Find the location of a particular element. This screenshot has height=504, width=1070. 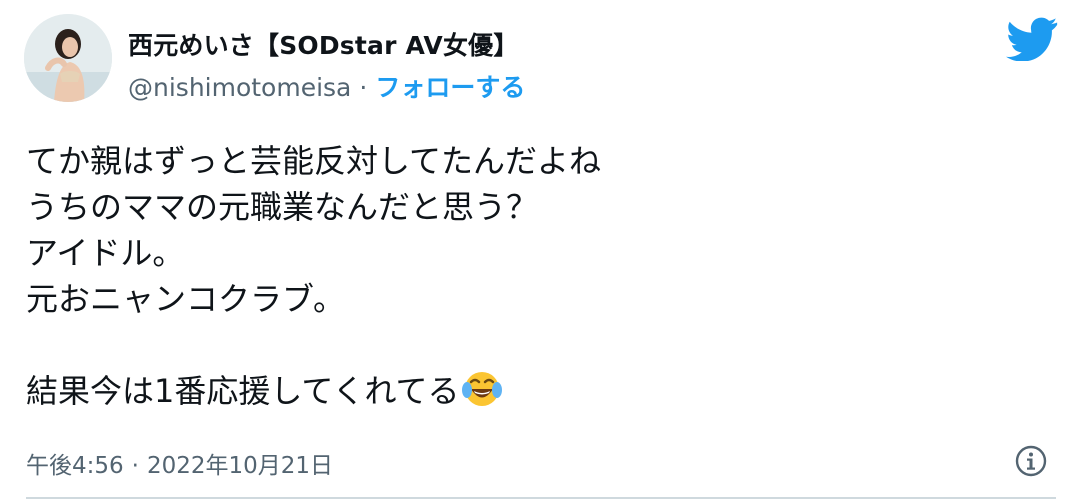

tweet-last-line: 結果今は1番応援してくれてる is located at coordinates (313, 391).